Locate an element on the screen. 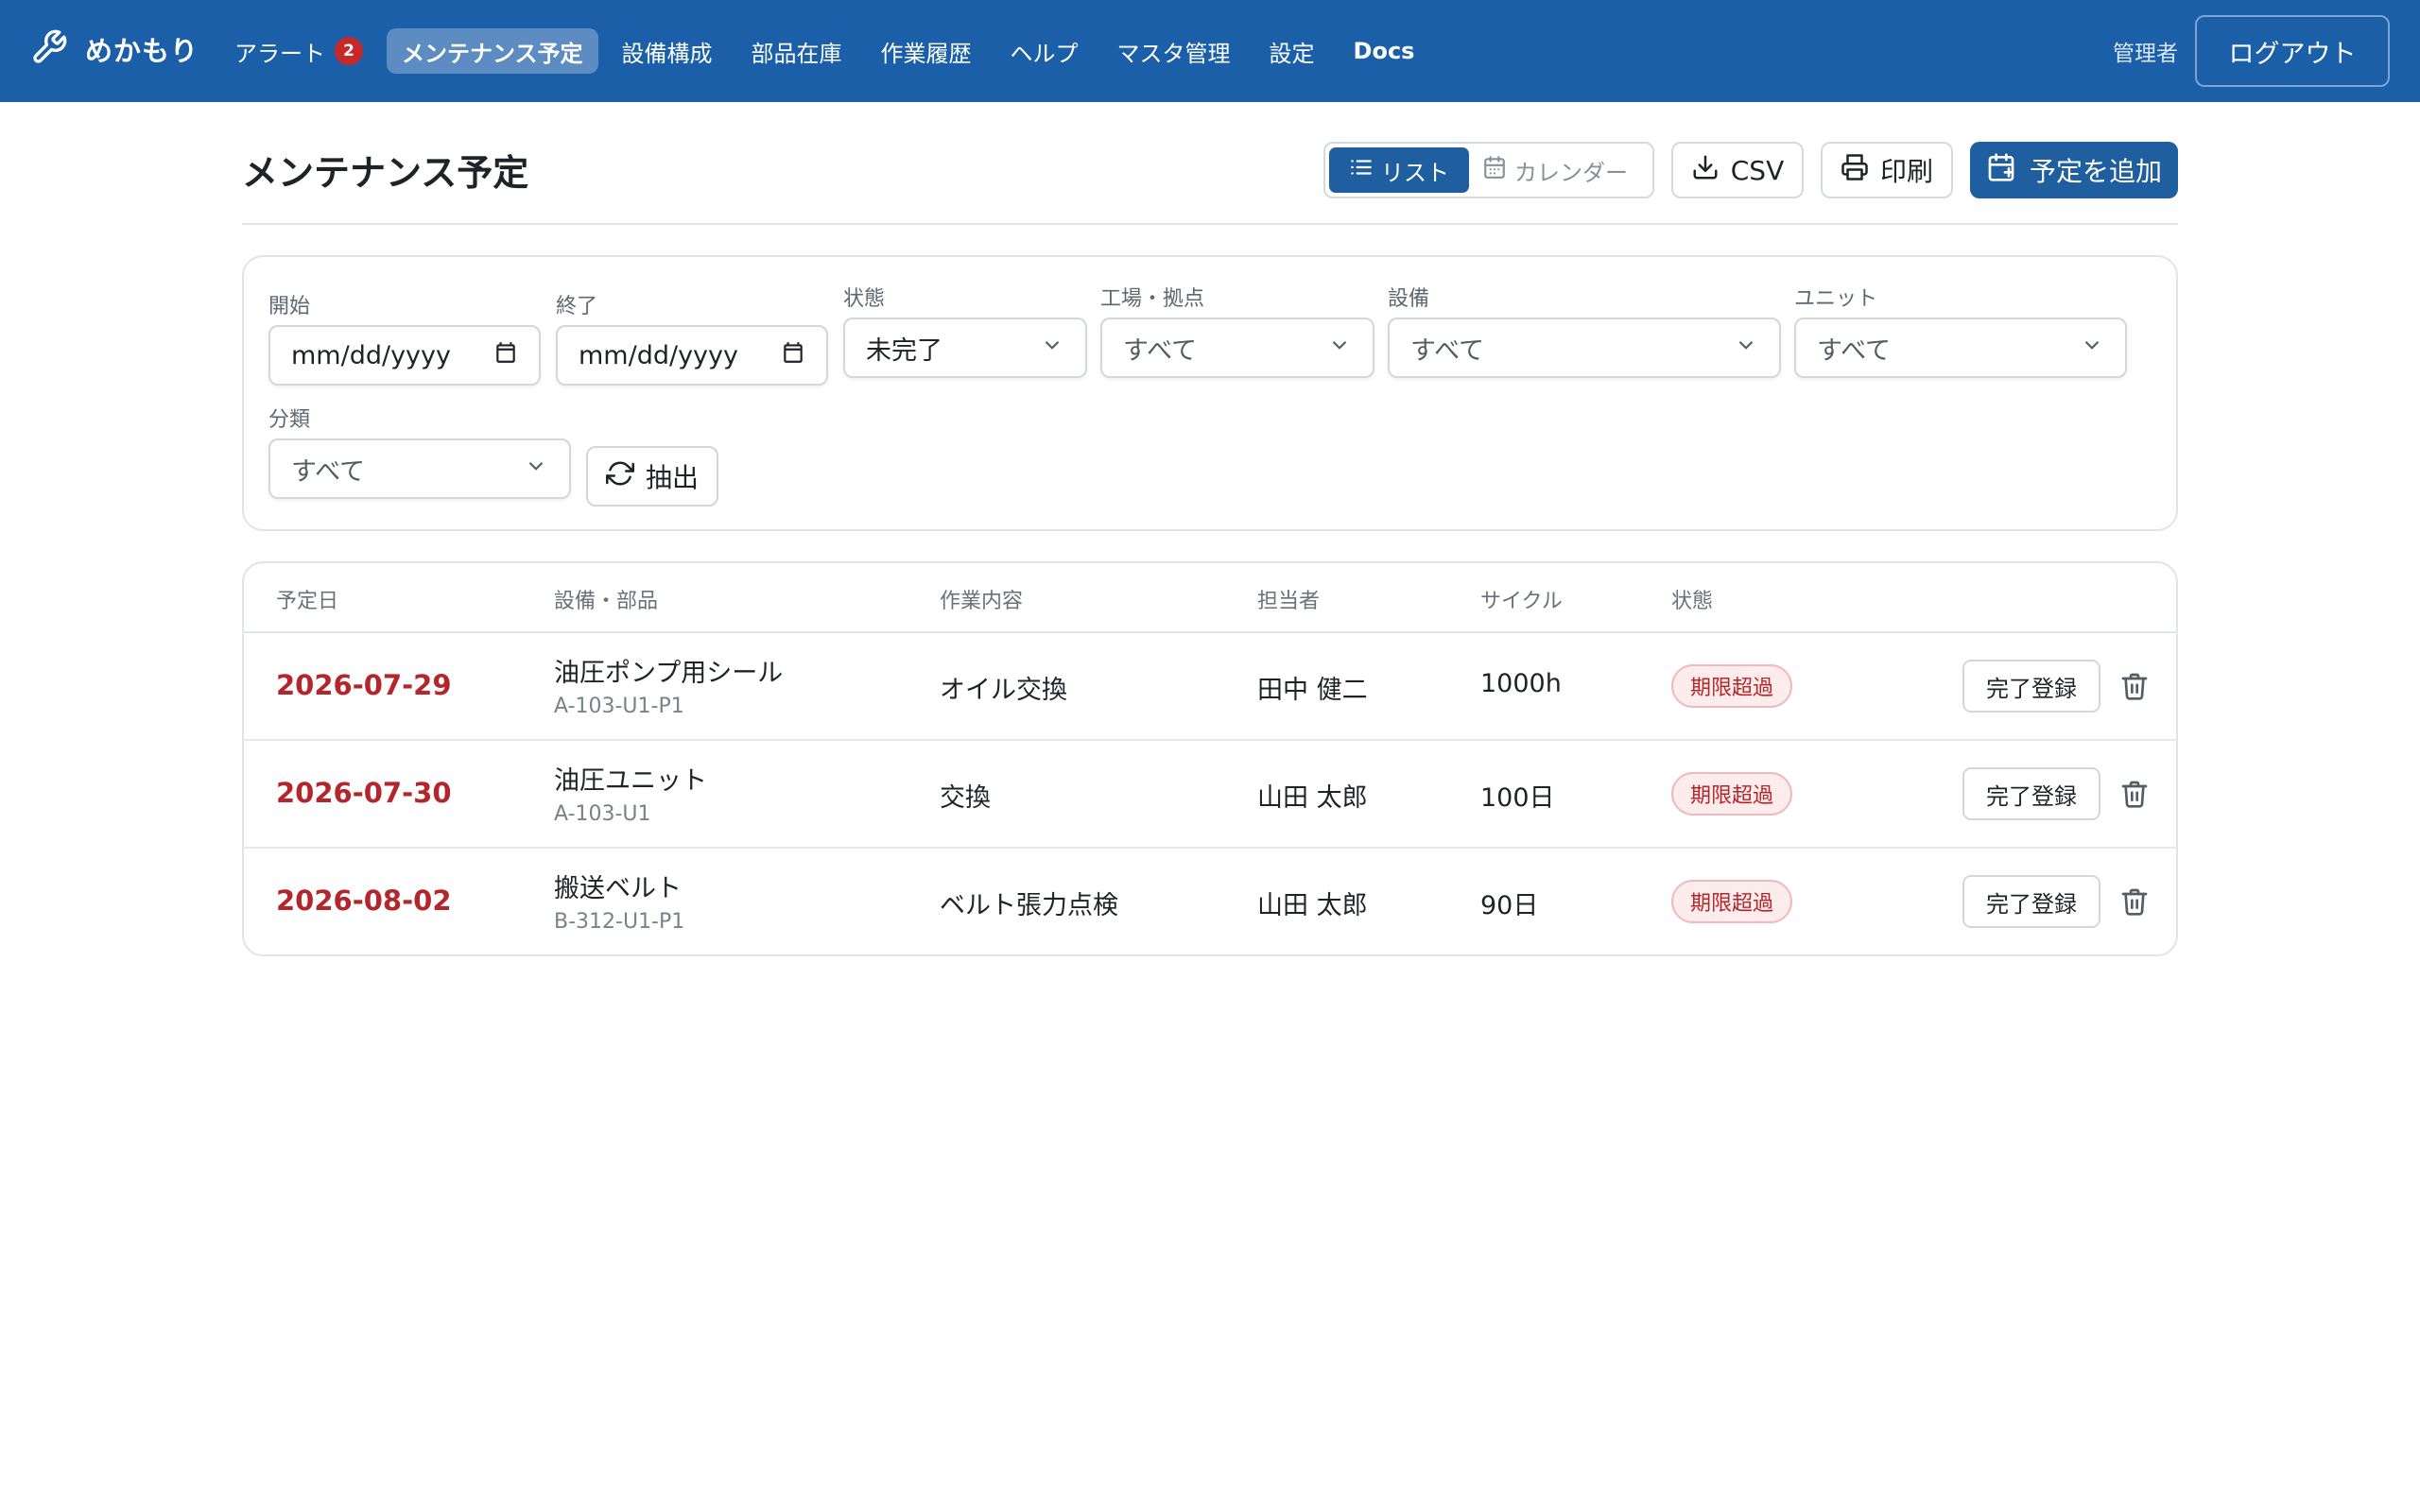 This screenshot has height=1512, width=2420. csv-export-button: CSV is located at coordinates (1737, 170).